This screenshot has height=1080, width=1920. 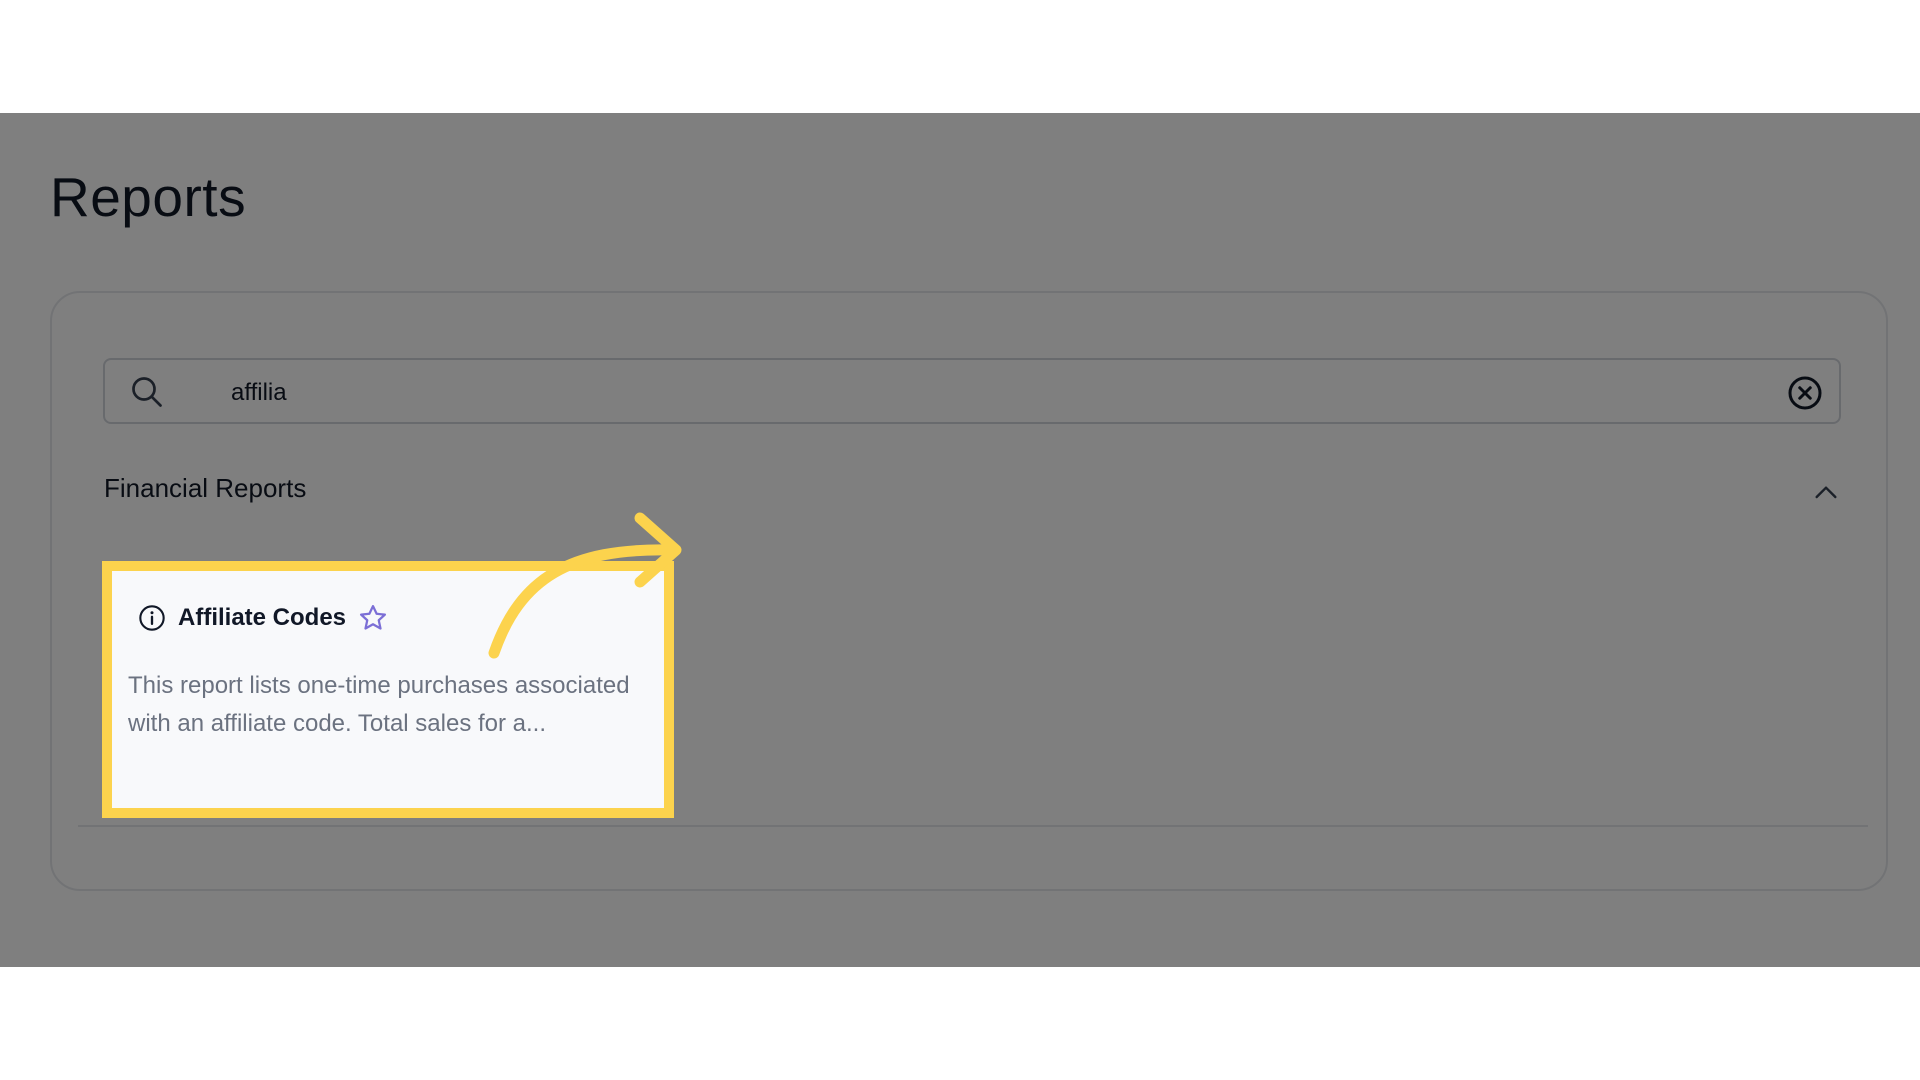 What do you see at coordinates (1805, 393) in the screenshot?
I see `clear-circle-x-icon` at bounding box center [1805, 393].